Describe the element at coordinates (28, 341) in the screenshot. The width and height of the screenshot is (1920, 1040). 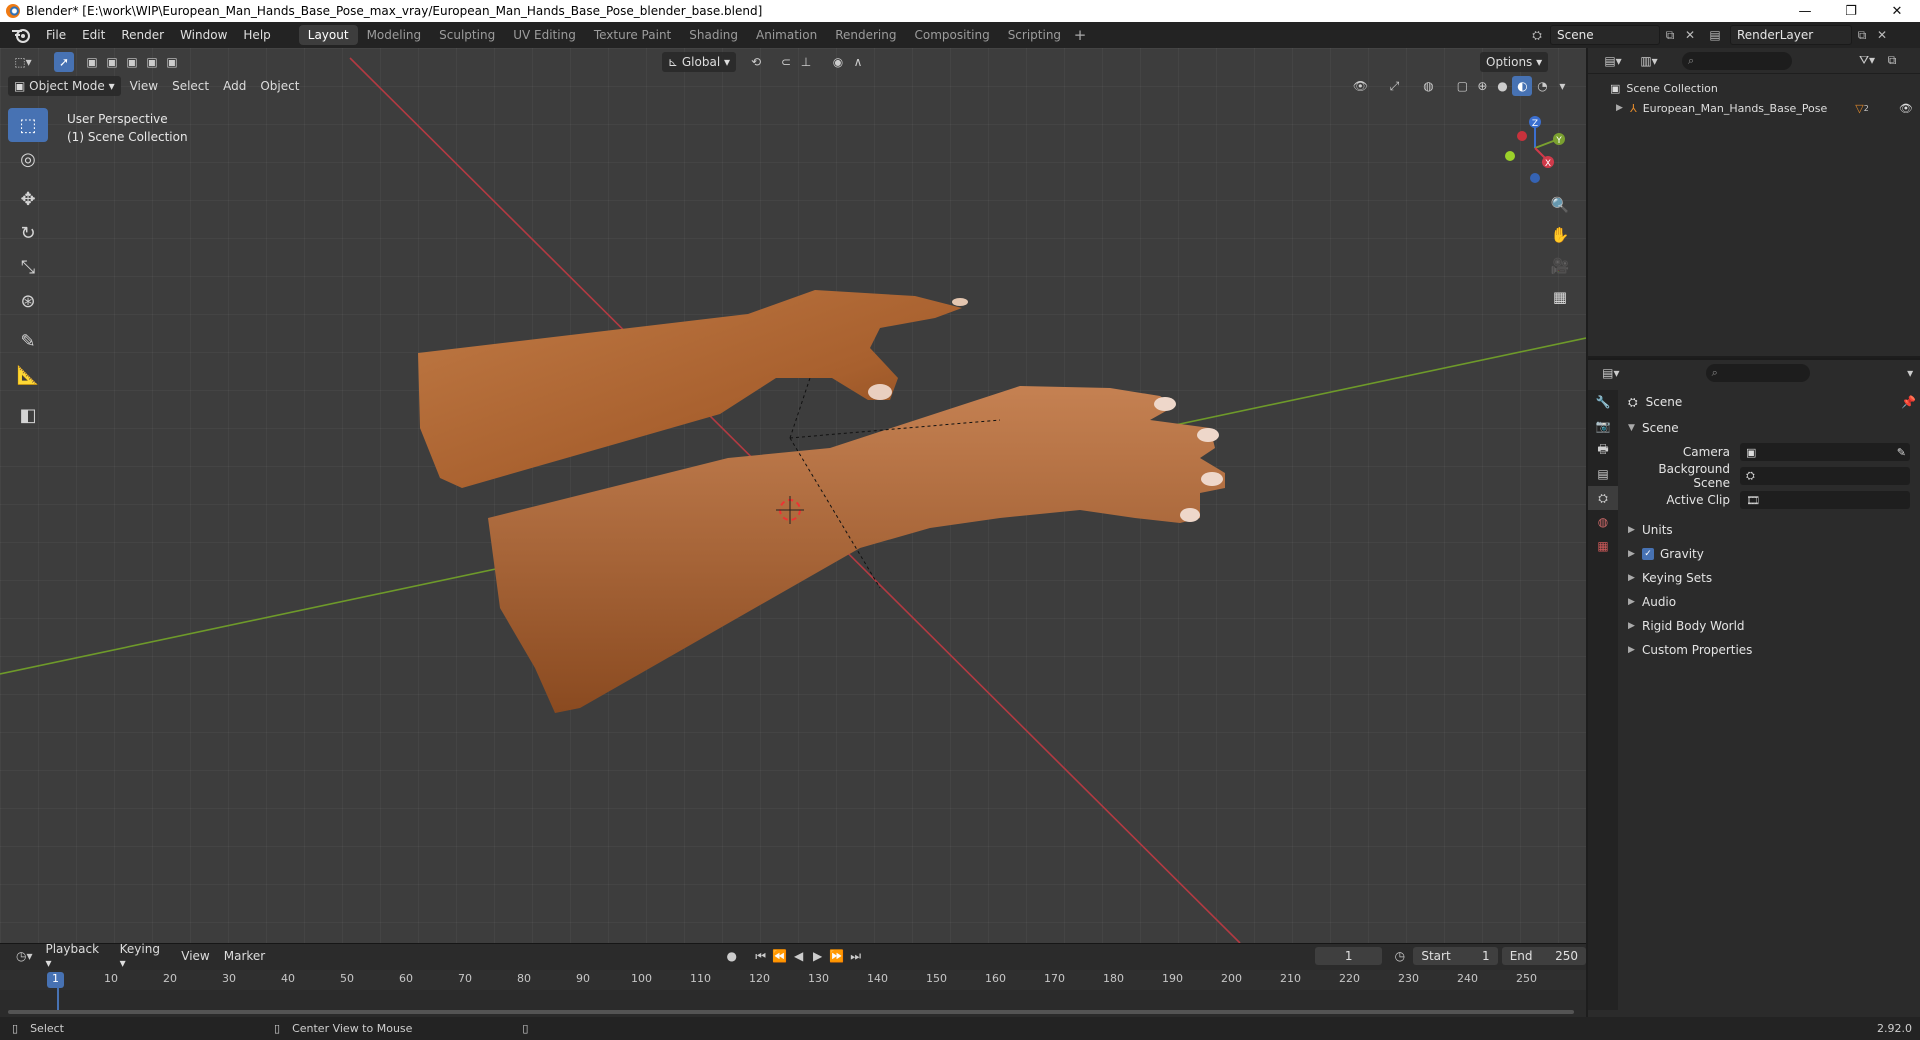
I see `annotate-tool-icon: ✎` at that location.